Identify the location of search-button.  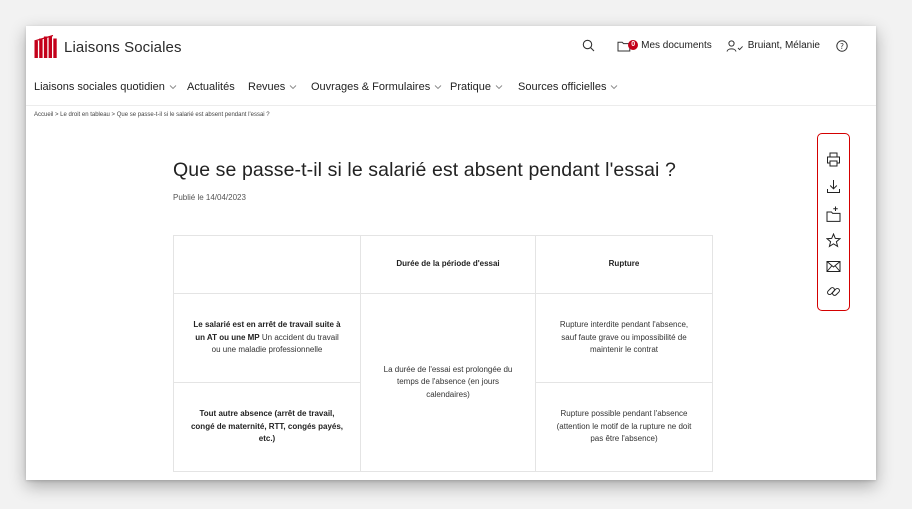
(588, 45).